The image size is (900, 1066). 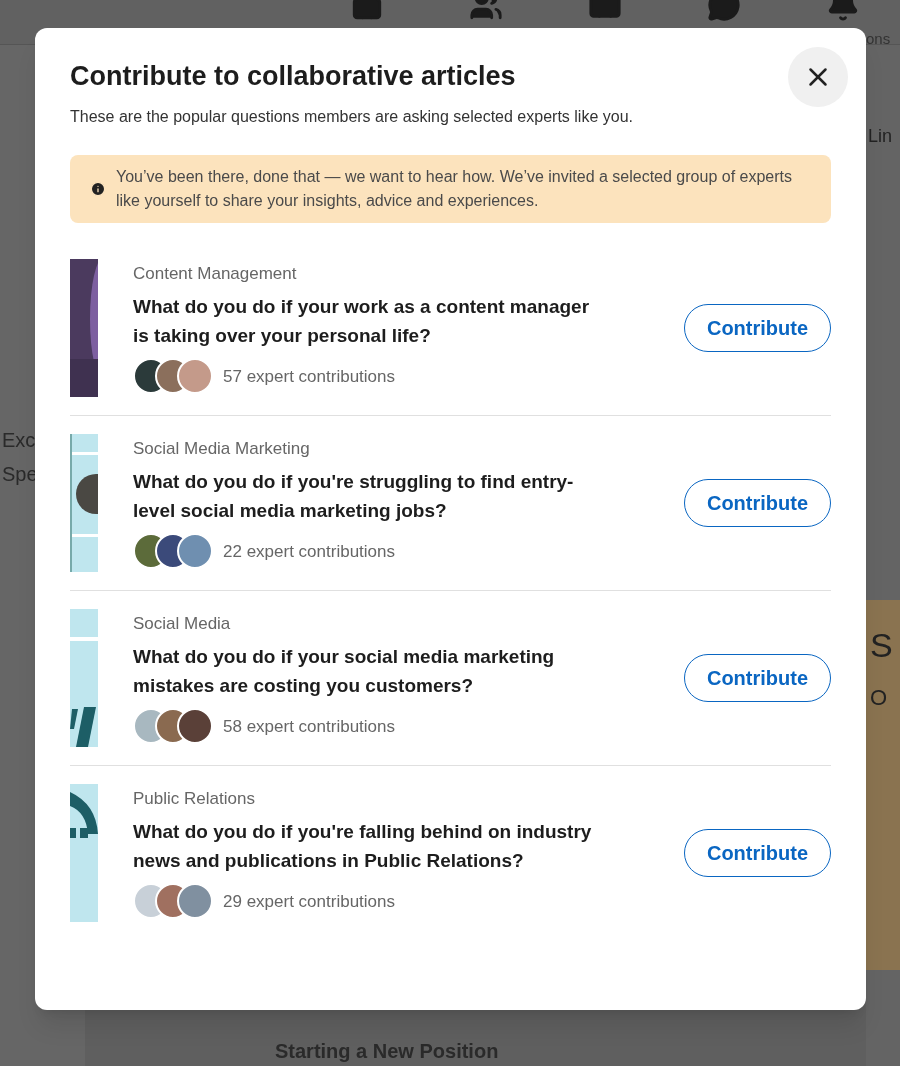 What do you see at coordinates (352, 116) in the screenshot?
I see `dialog-subtitle: These are the popular questions members are asking selected experts like you.` at bounding box center [352, 116].